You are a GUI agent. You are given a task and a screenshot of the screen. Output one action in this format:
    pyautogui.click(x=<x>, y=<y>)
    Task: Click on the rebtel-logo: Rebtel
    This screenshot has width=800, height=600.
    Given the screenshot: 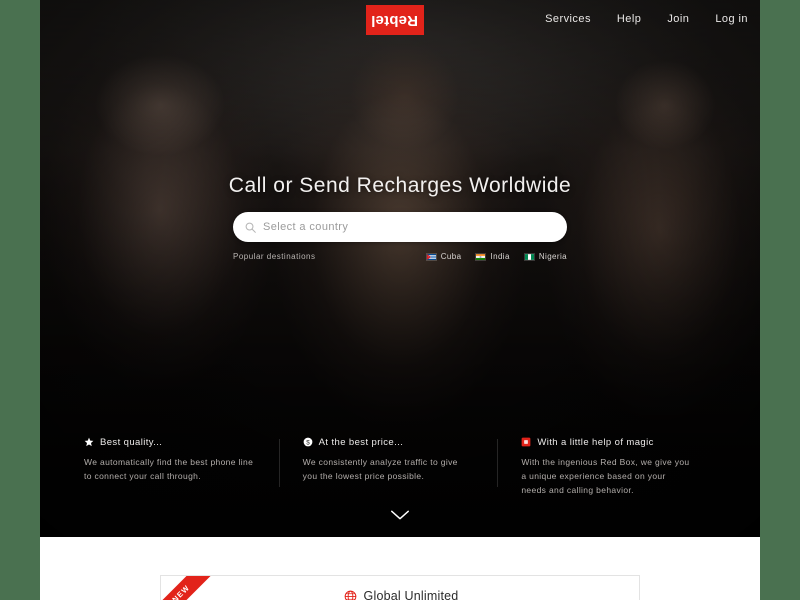 What is the action you would take?
    pyautogui.click(x=395, y=20)
    